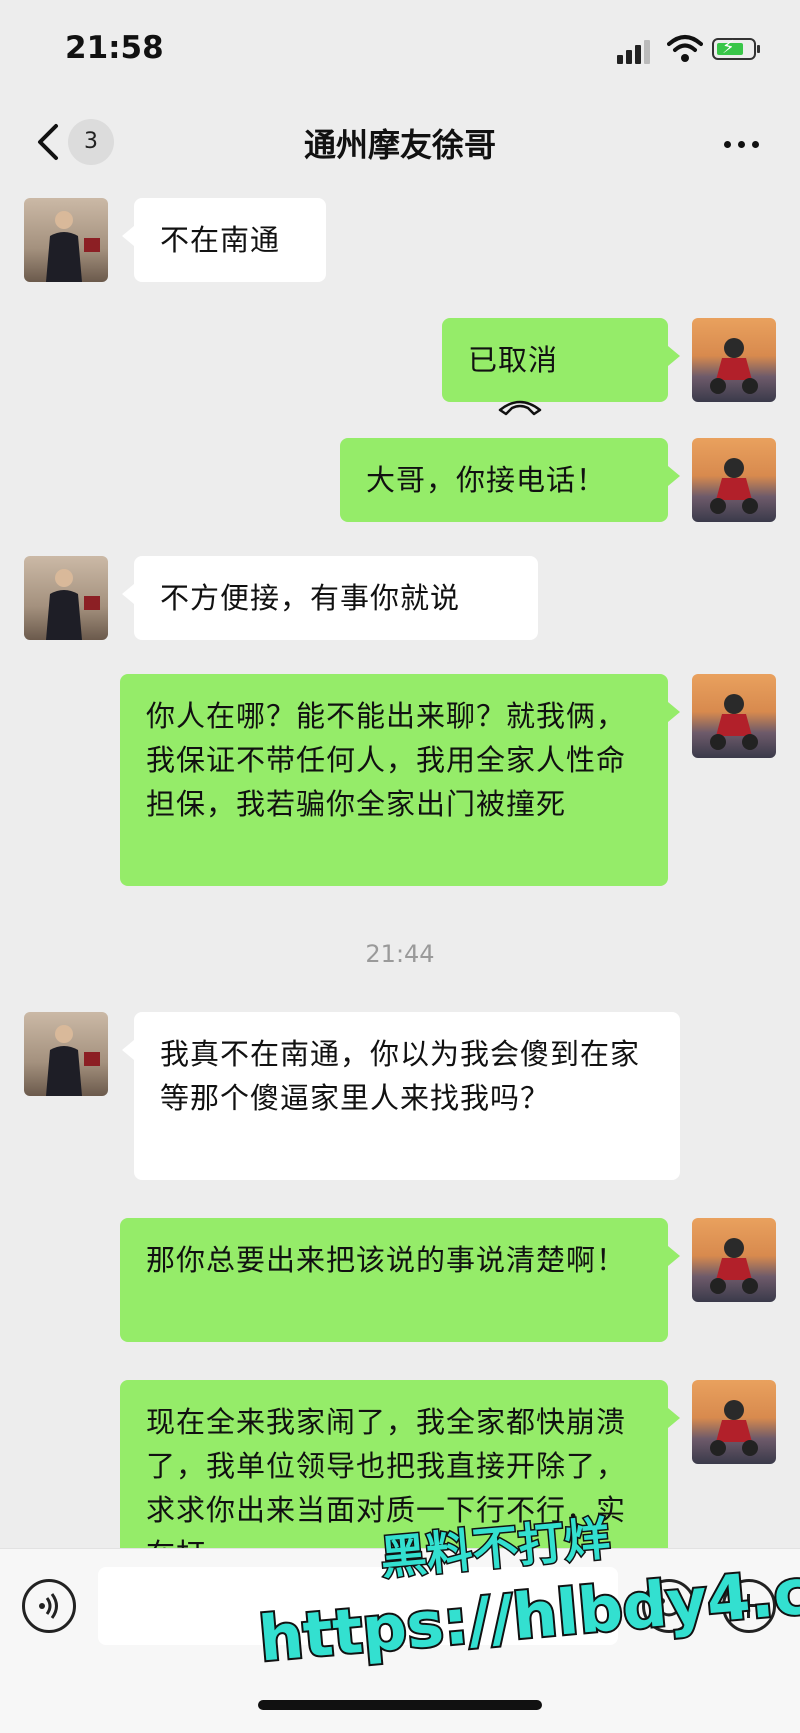 The image size is (800, 1733). I want to click on more-options-icon, so click(742, 144).